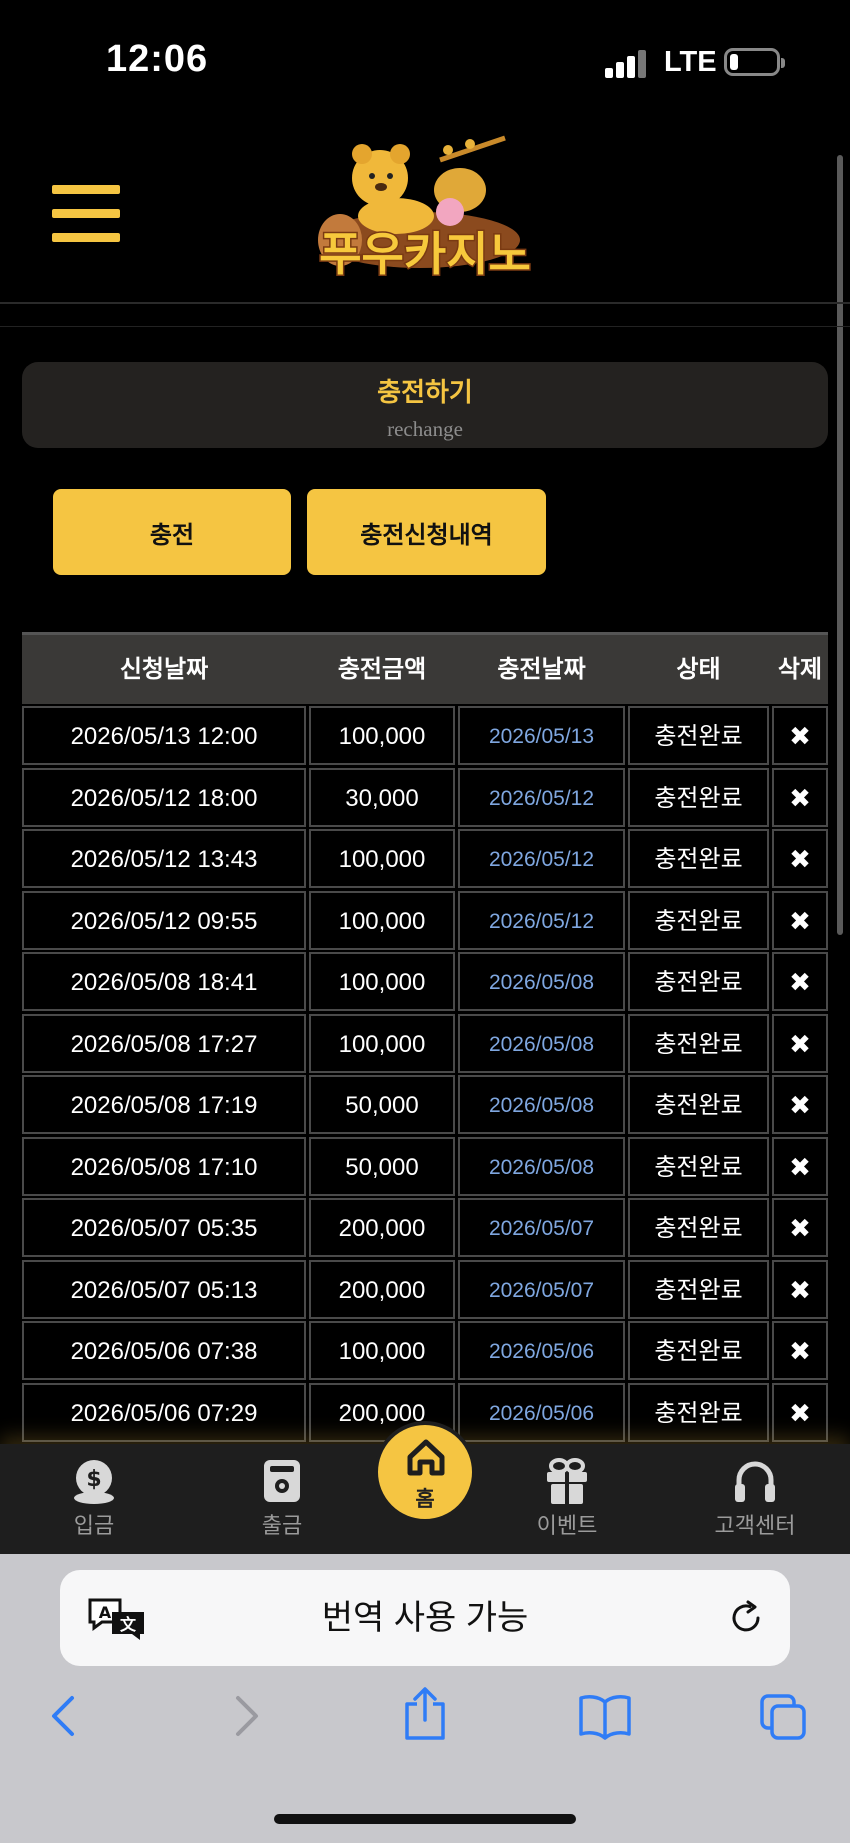 Image resolution: width=850 pixels, height=1843 pixels. I want to click on share-icon, so click(425, 1714).